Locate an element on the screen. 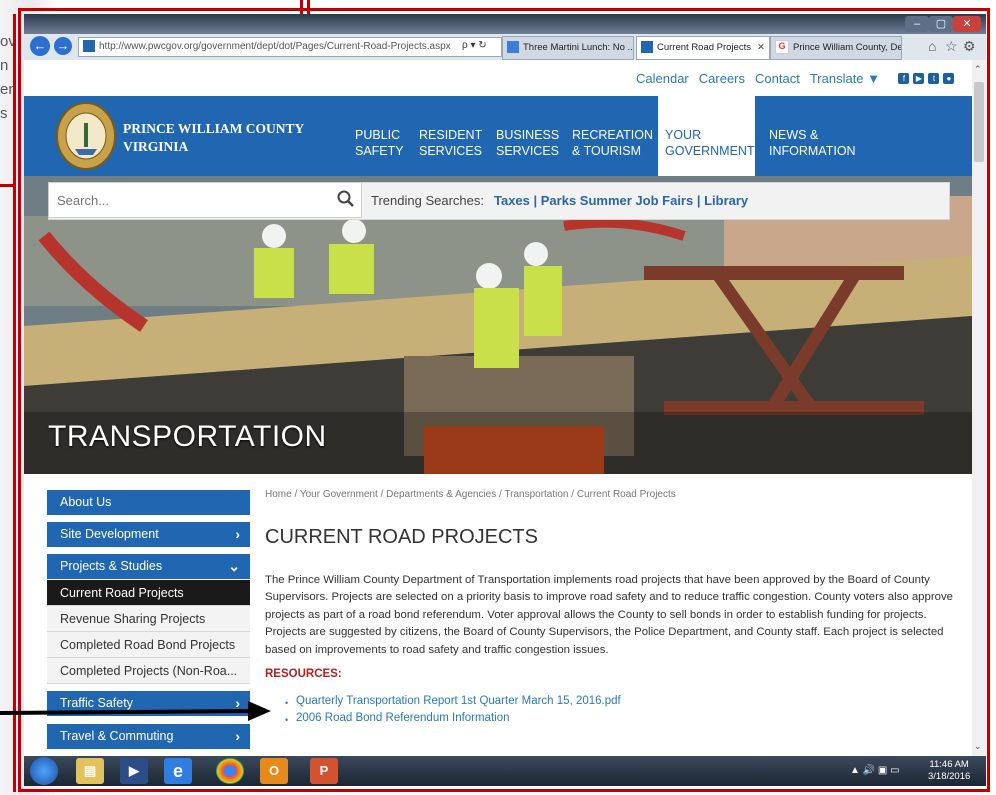  google-icon: G is located at coordinates (782, 47).